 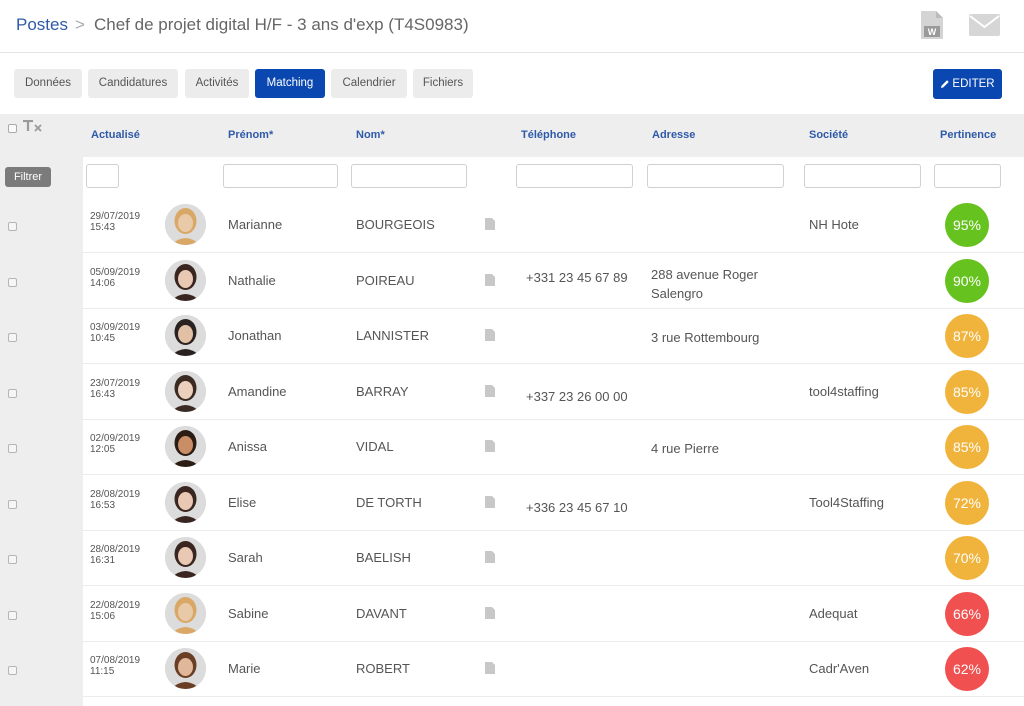 What do you see at coordinates (280, 176) in the screenshot?
I see `filter-prenom-input` at bounding box center [280, 176].